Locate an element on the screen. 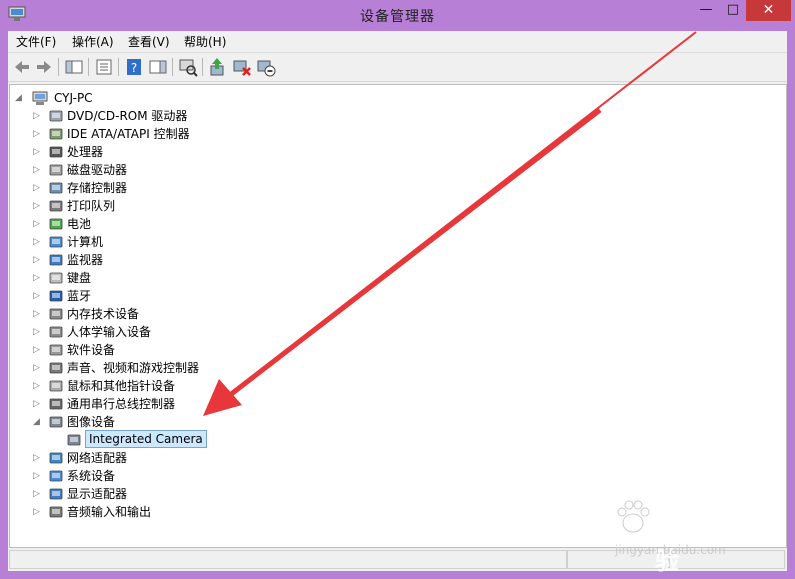  tree-category: ▷ 系统设备 is located at coordinates (232, 476).